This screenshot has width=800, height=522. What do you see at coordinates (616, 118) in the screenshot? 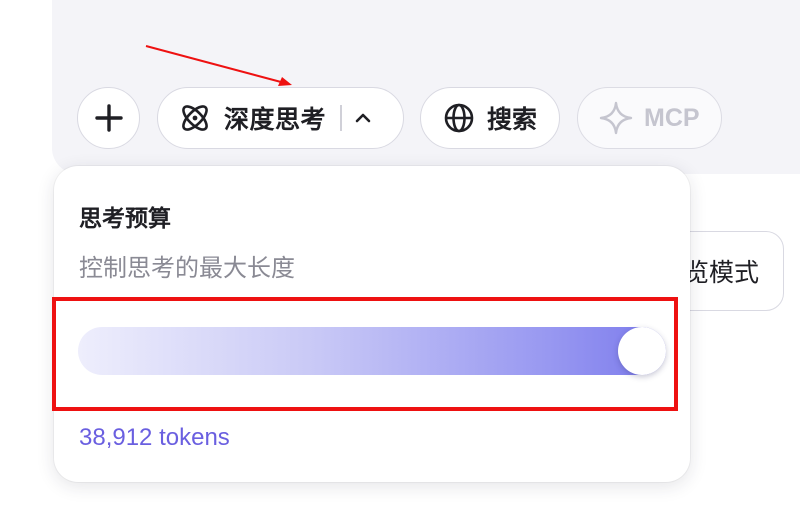
I see `sparkle-icon` at bounding box center [616, 118].